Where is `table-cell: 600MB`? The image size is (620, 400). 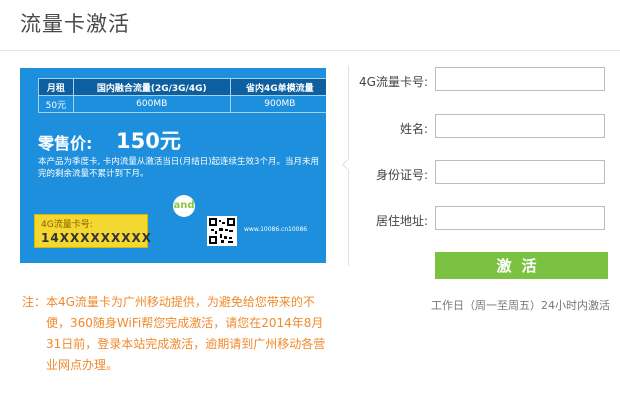 table-cell: 600MB is located at coordinates (151, 104).